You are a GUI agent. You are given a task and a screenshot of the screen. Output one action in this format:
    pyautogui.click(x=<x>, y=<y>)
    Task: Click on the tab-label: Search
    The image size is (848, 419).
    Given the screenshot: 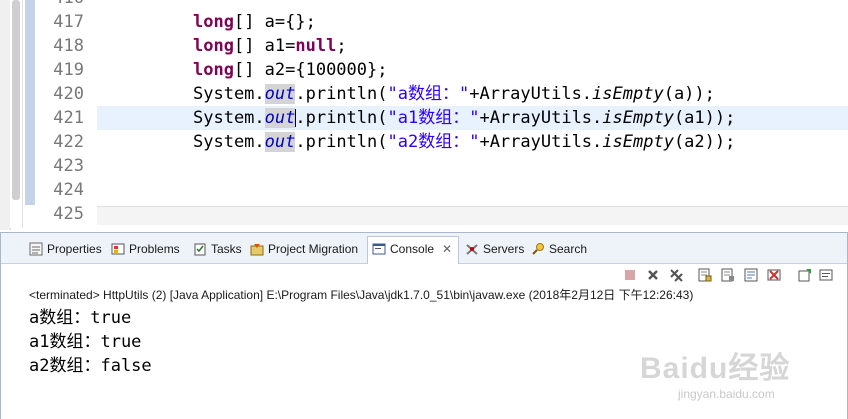 What is the action you would take?
    pyautogui.click(x=568, y=249)
    